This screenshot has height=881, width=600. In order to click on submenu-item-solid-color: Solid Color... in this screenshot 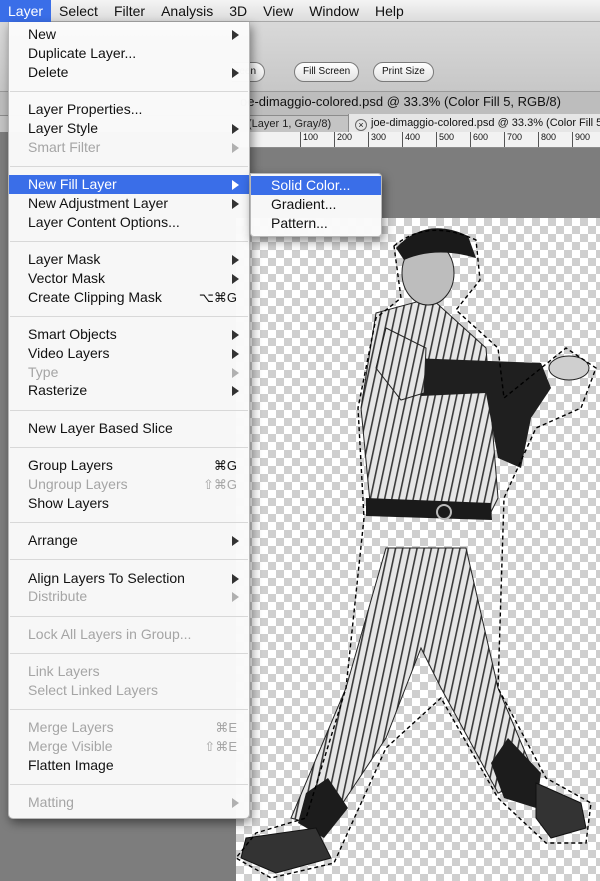, I will do `click(316, 185)`.